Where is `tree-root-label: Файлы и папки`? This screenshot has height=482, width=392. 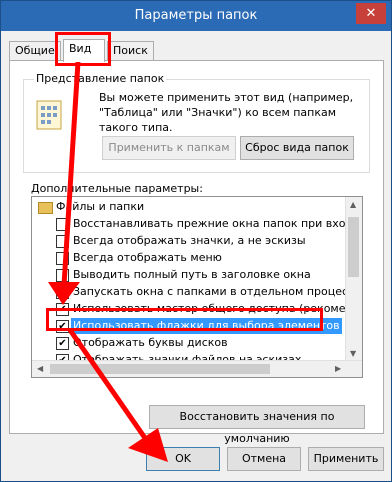
tree-root-label: Файлы и папки is located at coordinates (100, 206).